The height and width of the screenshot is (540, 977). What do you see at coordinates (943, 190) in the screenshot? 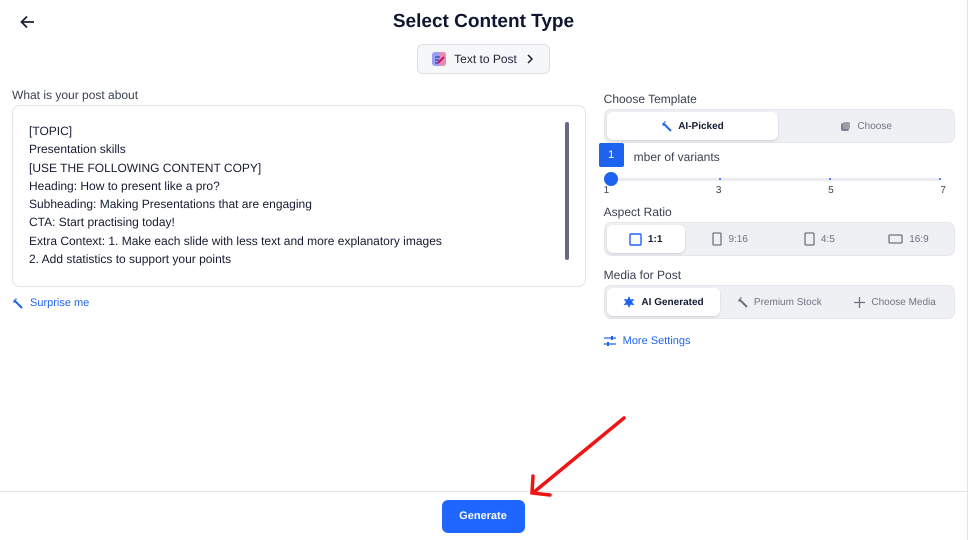
I see `tick-label: 7` at bounding box center [943, 190].